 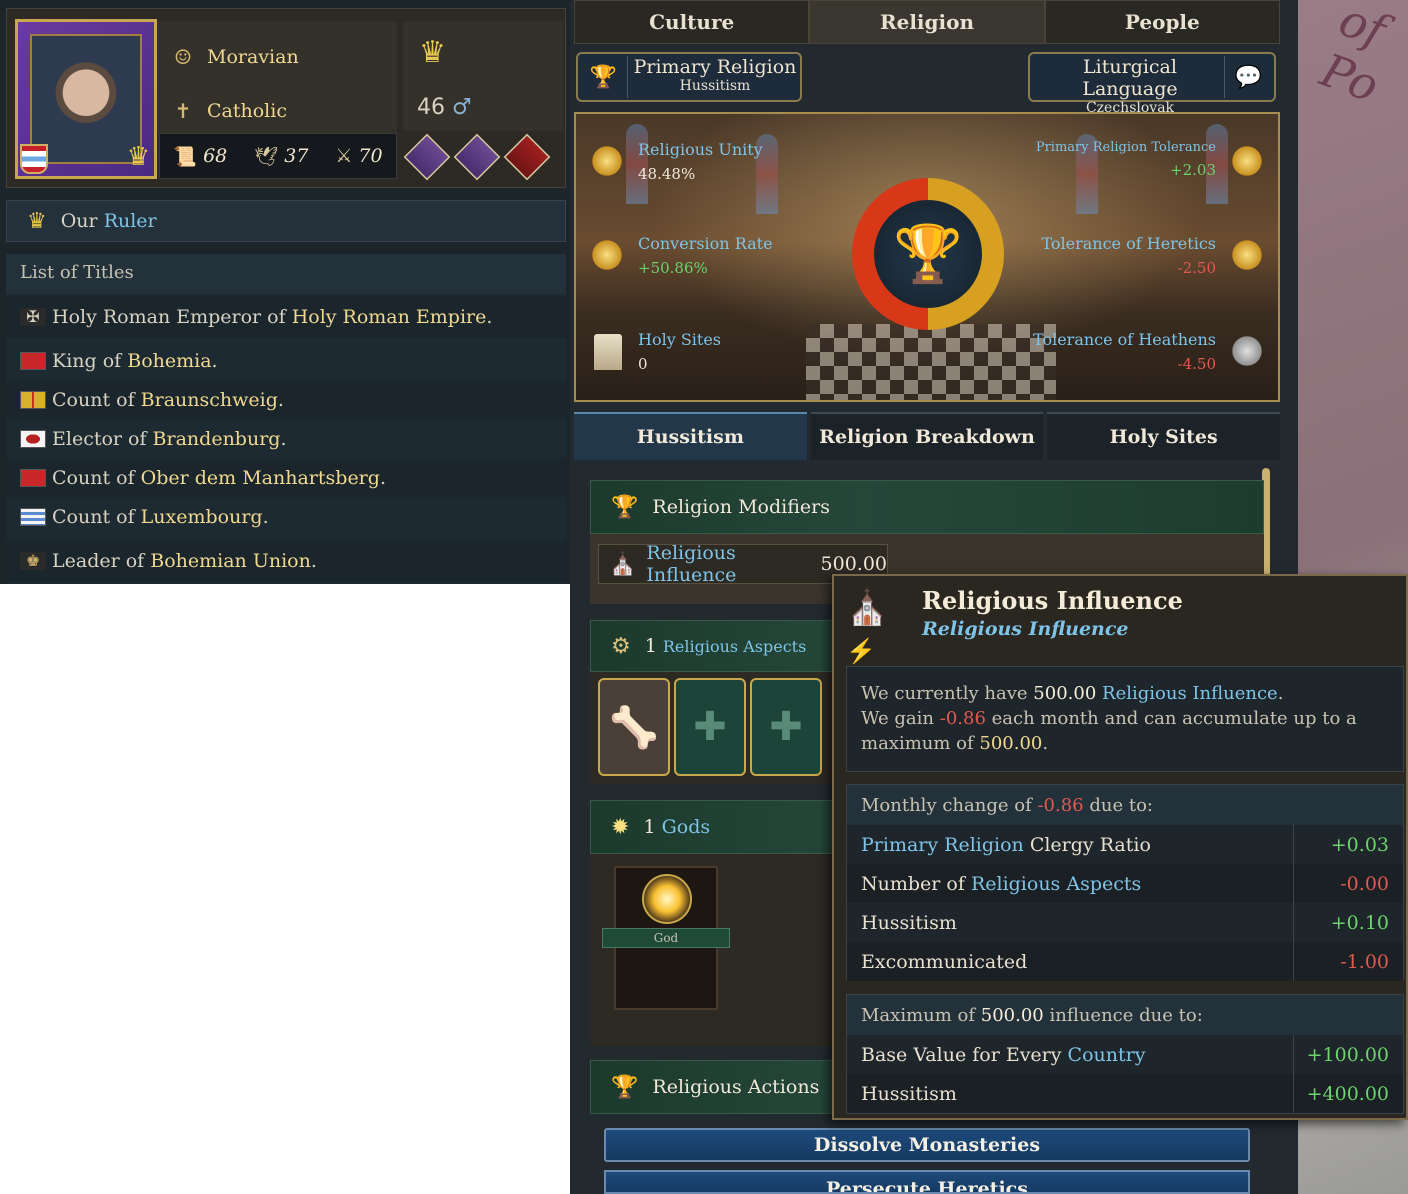 I want to click on religion-row: ✝ Catholic, so click(x=229, y=111).